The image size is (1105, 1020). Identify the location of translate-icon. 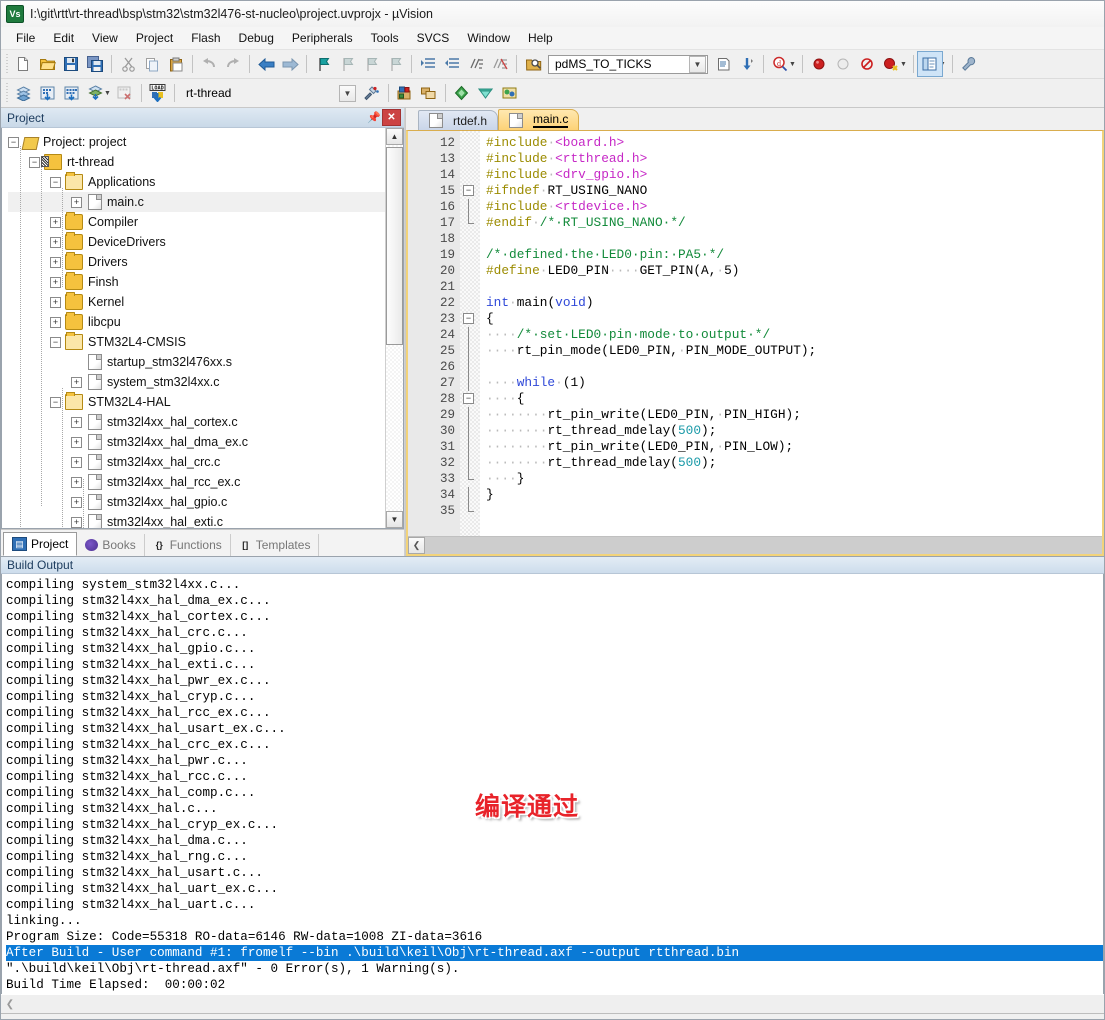
(23, 93).